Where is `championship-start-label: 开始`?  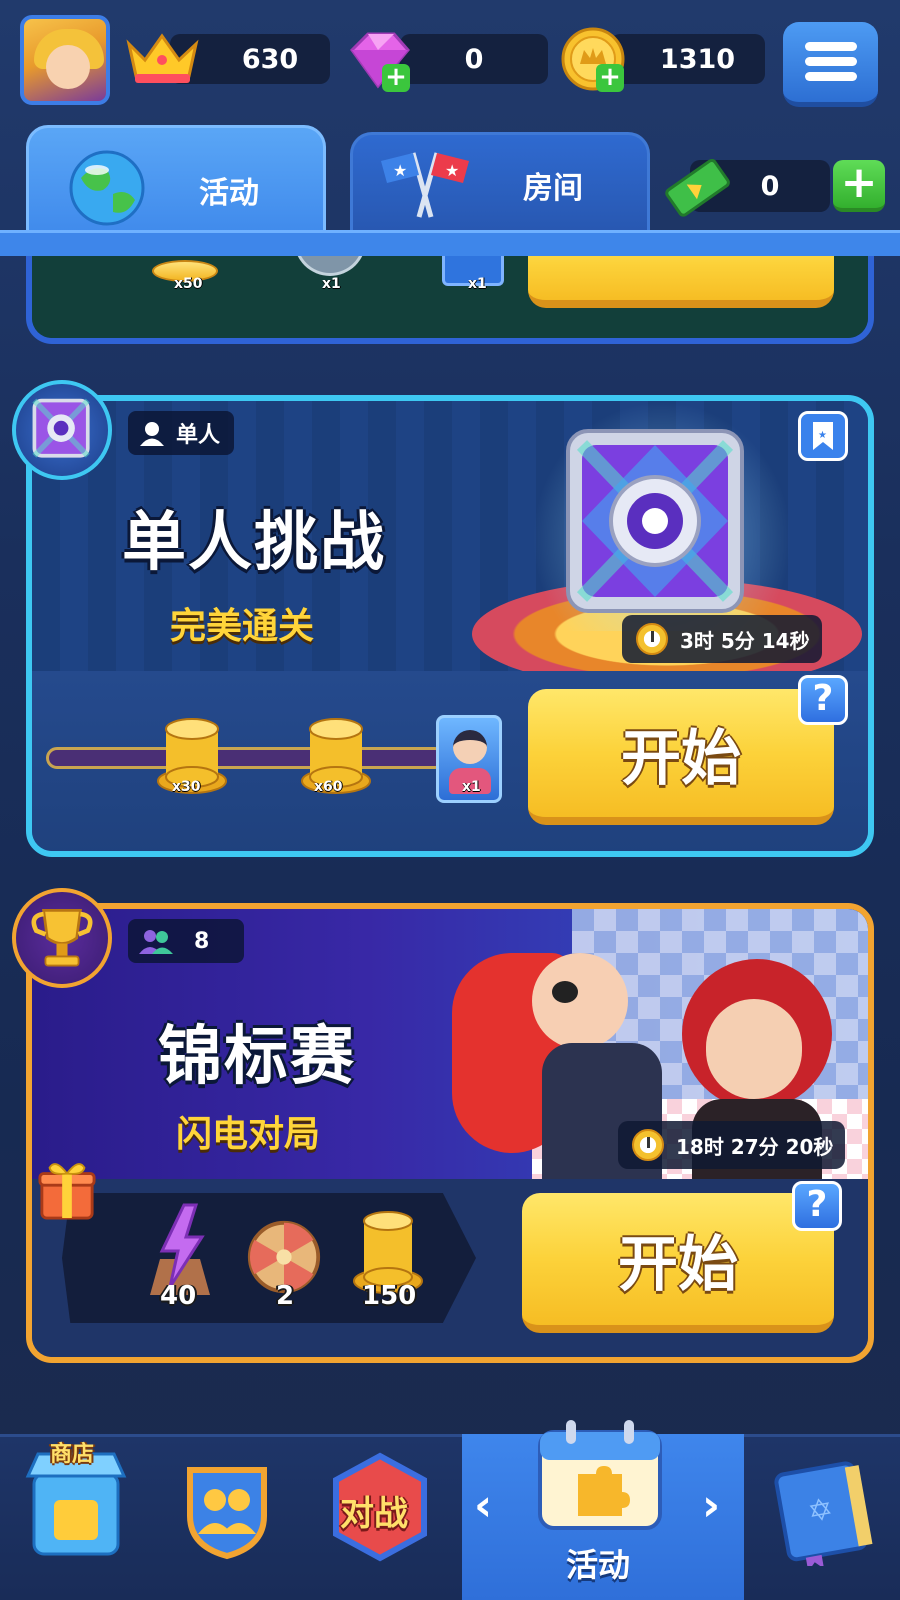 championship-start-label: 开始 is located at coordinates (678, 1264).